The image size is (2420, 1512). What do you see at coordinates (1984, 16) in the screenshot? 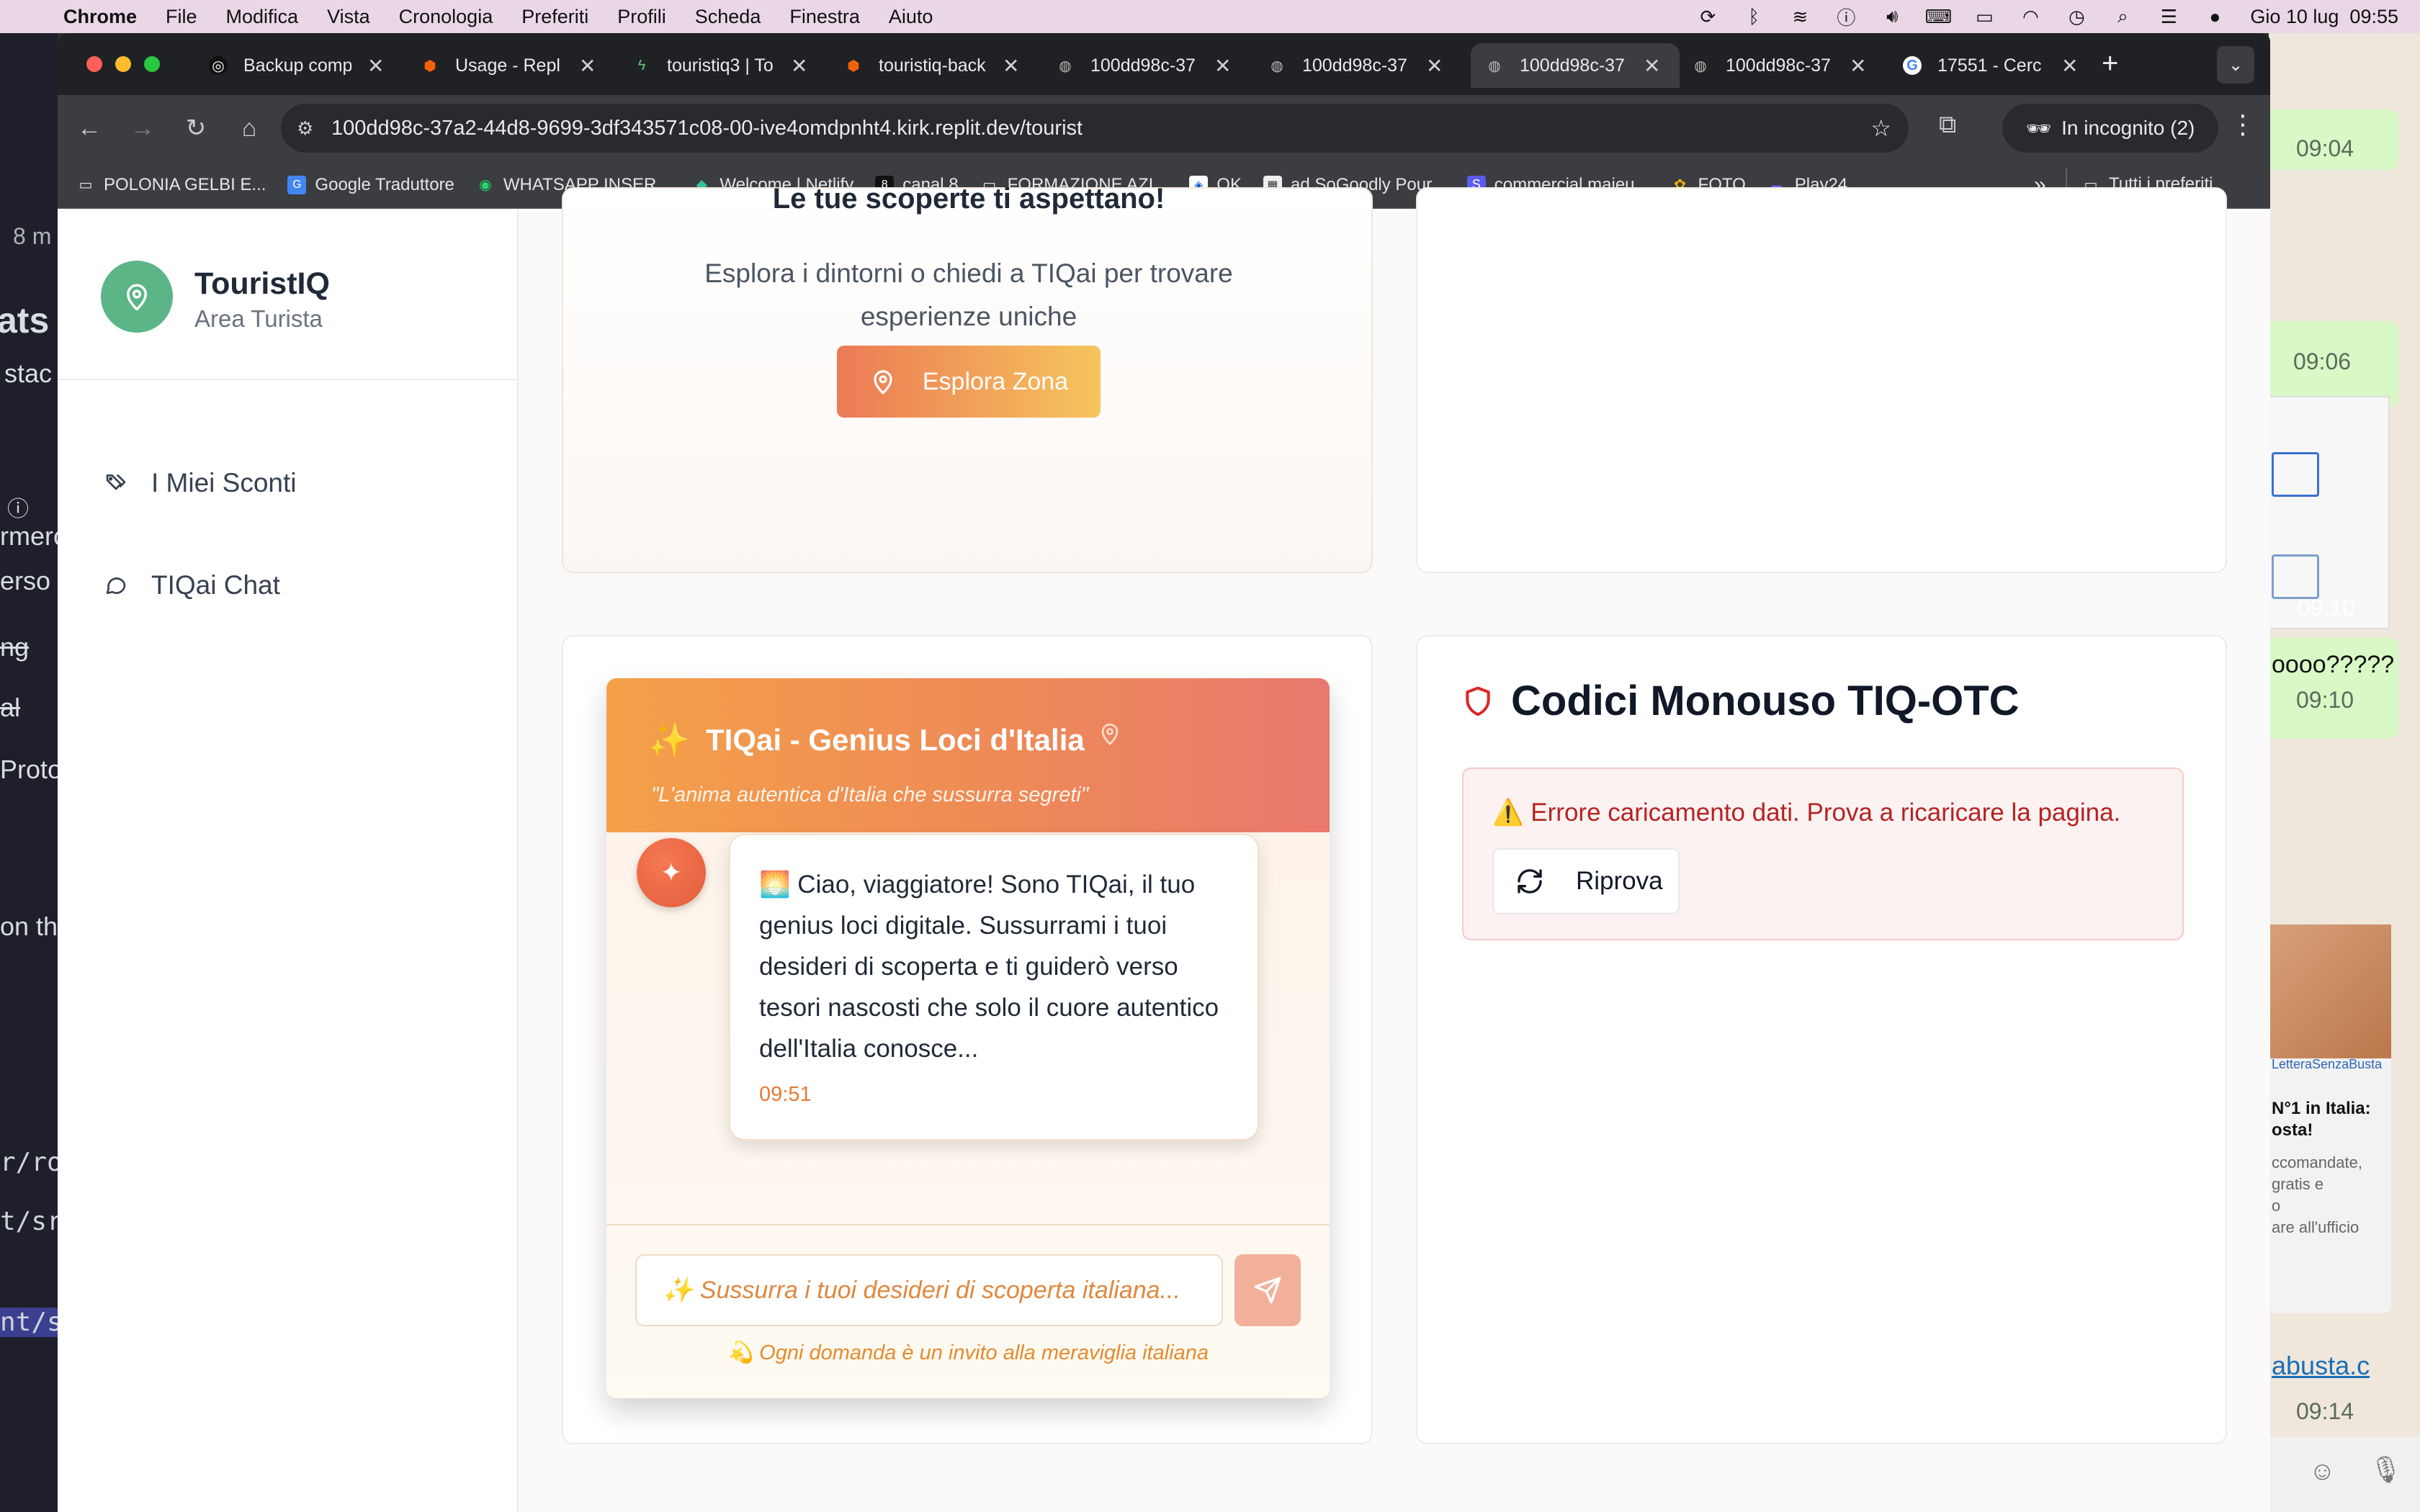
I see `battery-icon: ▭` at bounding box center [1984, 16].